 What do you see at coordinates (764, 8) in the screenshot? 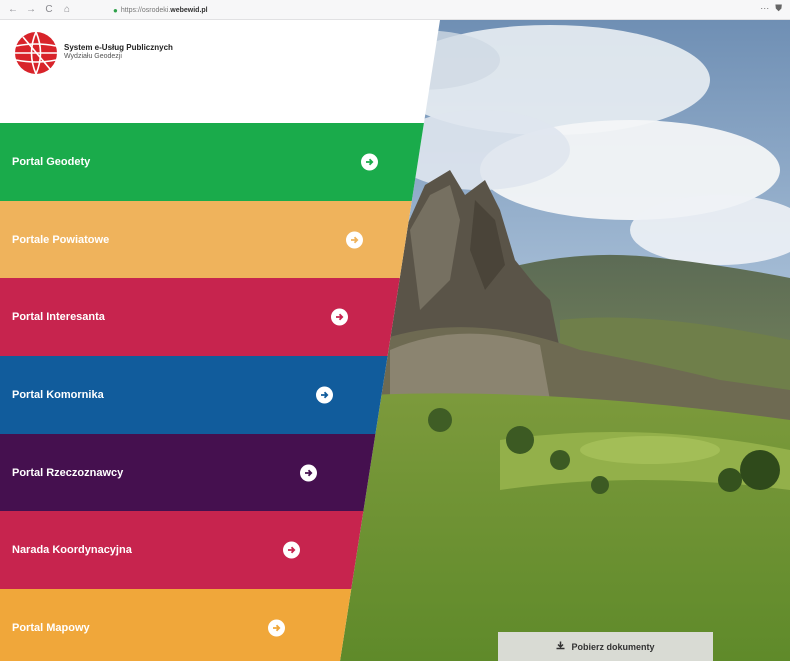
I see `menu-icon: ···` at bounding box center [764, 8].